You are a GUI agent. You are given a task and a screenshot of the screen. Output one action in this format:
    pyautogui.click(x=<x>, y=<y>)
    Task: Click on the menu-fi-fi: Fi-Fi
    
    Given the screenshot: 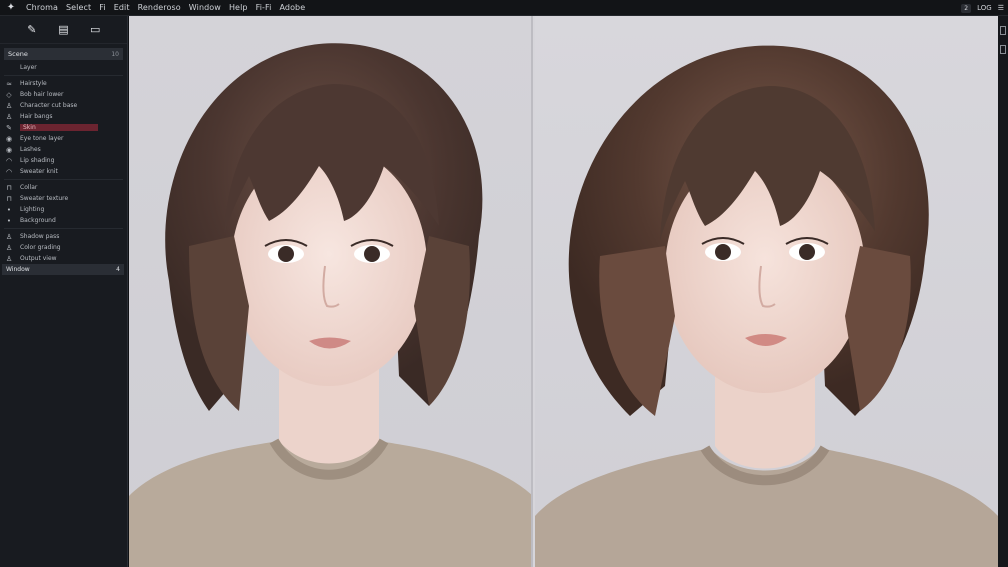 What is the action you would take?
    pyautogui.click(x=264, y=7)
    